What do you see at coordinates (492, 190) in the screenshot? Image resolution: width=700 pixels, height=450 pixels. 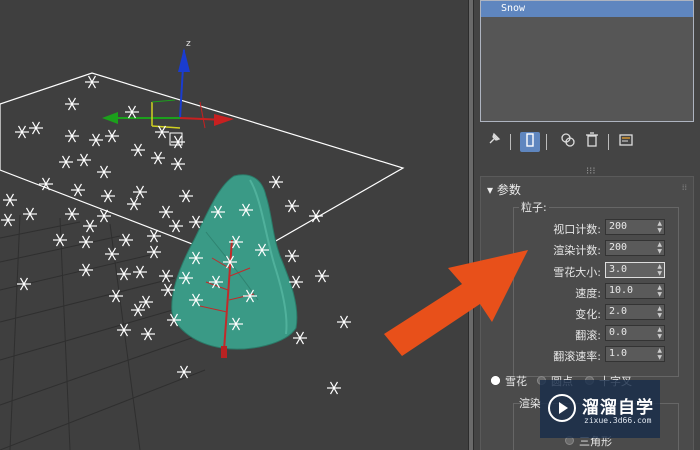 I see `rollout-collapse-icon: ▾` at bounding box center [492, 190].